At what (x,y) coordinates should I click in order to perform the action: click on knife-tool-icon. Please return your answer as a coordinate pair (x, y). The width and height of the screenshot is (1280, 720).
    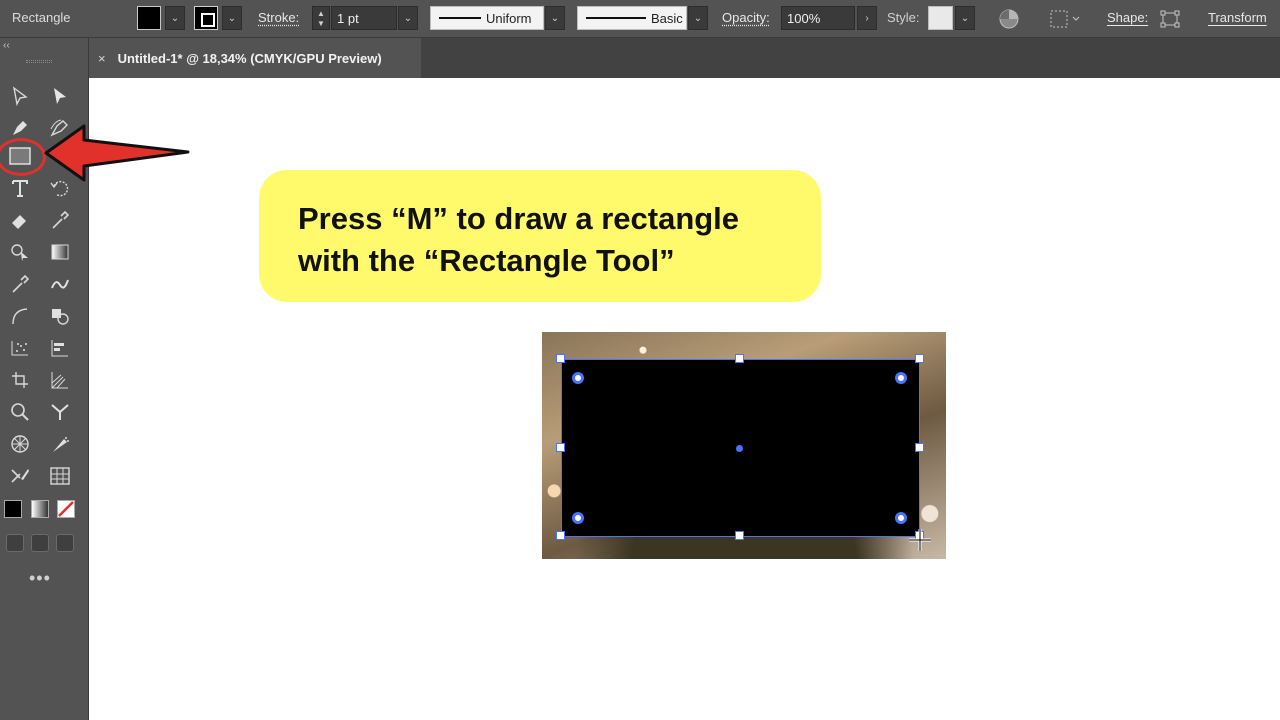
    Looking at the image, I should click on (60, 444).